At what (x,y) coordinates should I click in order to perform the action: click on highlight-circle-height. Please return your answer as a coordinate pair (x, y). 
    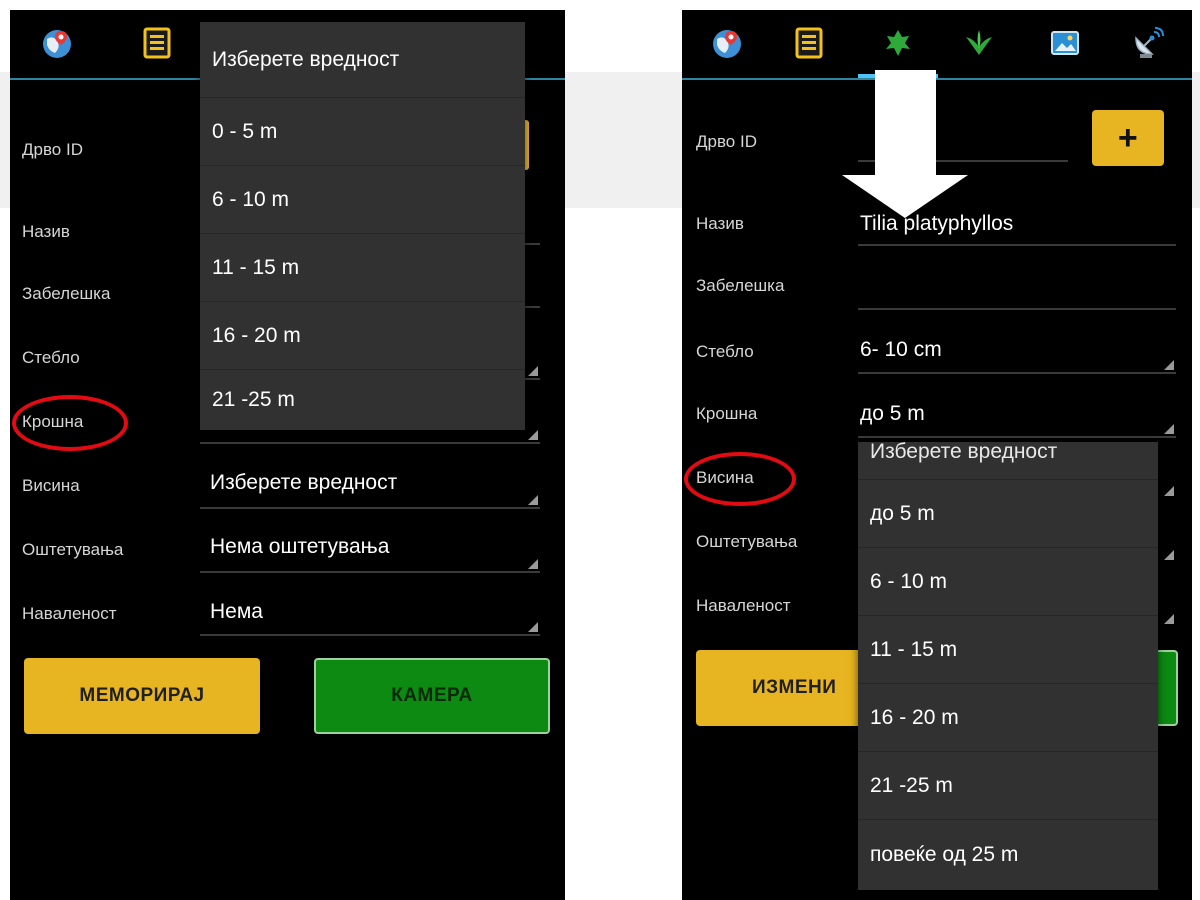
    Looking at the image, I should click on (740, 479).